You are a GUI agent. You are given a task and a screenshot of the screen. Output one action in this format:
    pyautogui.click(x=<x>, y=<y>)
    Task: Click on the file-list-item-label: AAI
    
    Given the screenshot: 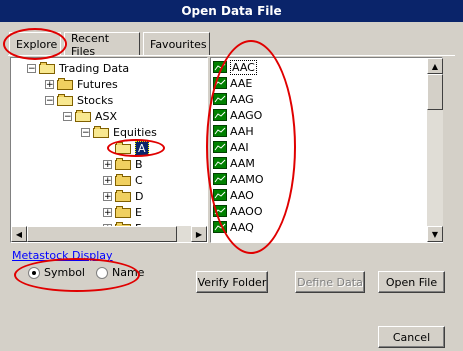 What is the action you would take?
    pyautogui.click(x=239, y=147)
    